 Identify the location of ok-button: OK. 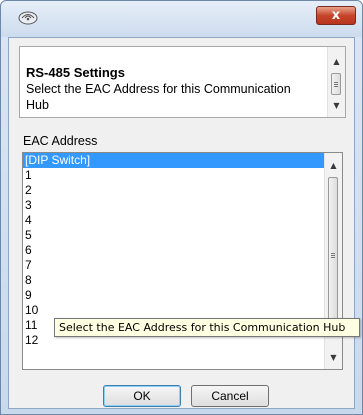
(142, 396).